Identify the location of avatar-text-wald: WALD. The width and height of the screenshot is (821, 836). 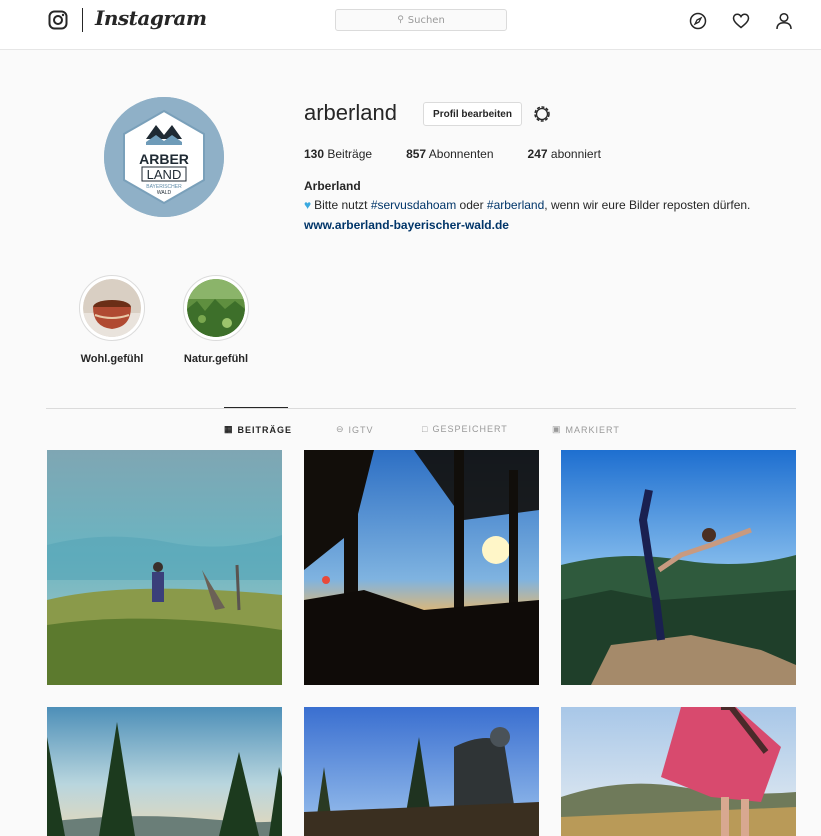
(164, 193).